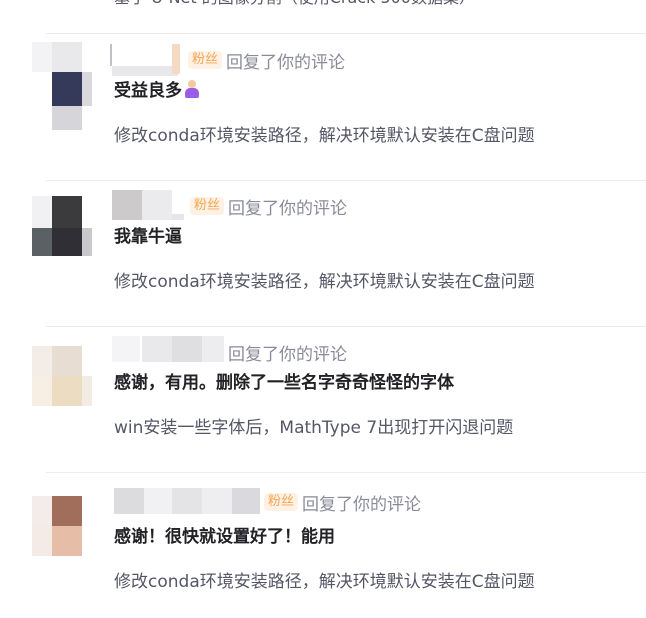 This screenshot has height=618, width=646. Describe the element at coordinates (313, 428) in the screenshot. I see `article-title: win安装一些字体后，MathType 7出现打开闪退问题` at that location.